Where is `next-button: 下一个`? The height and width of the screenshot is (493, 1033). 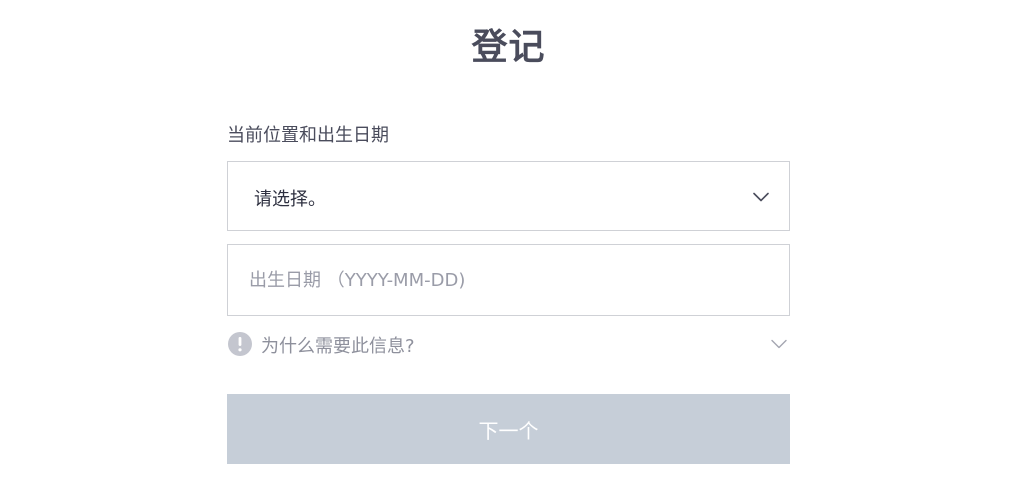
next-button: 下一个 is located at coordinates (508, 429).